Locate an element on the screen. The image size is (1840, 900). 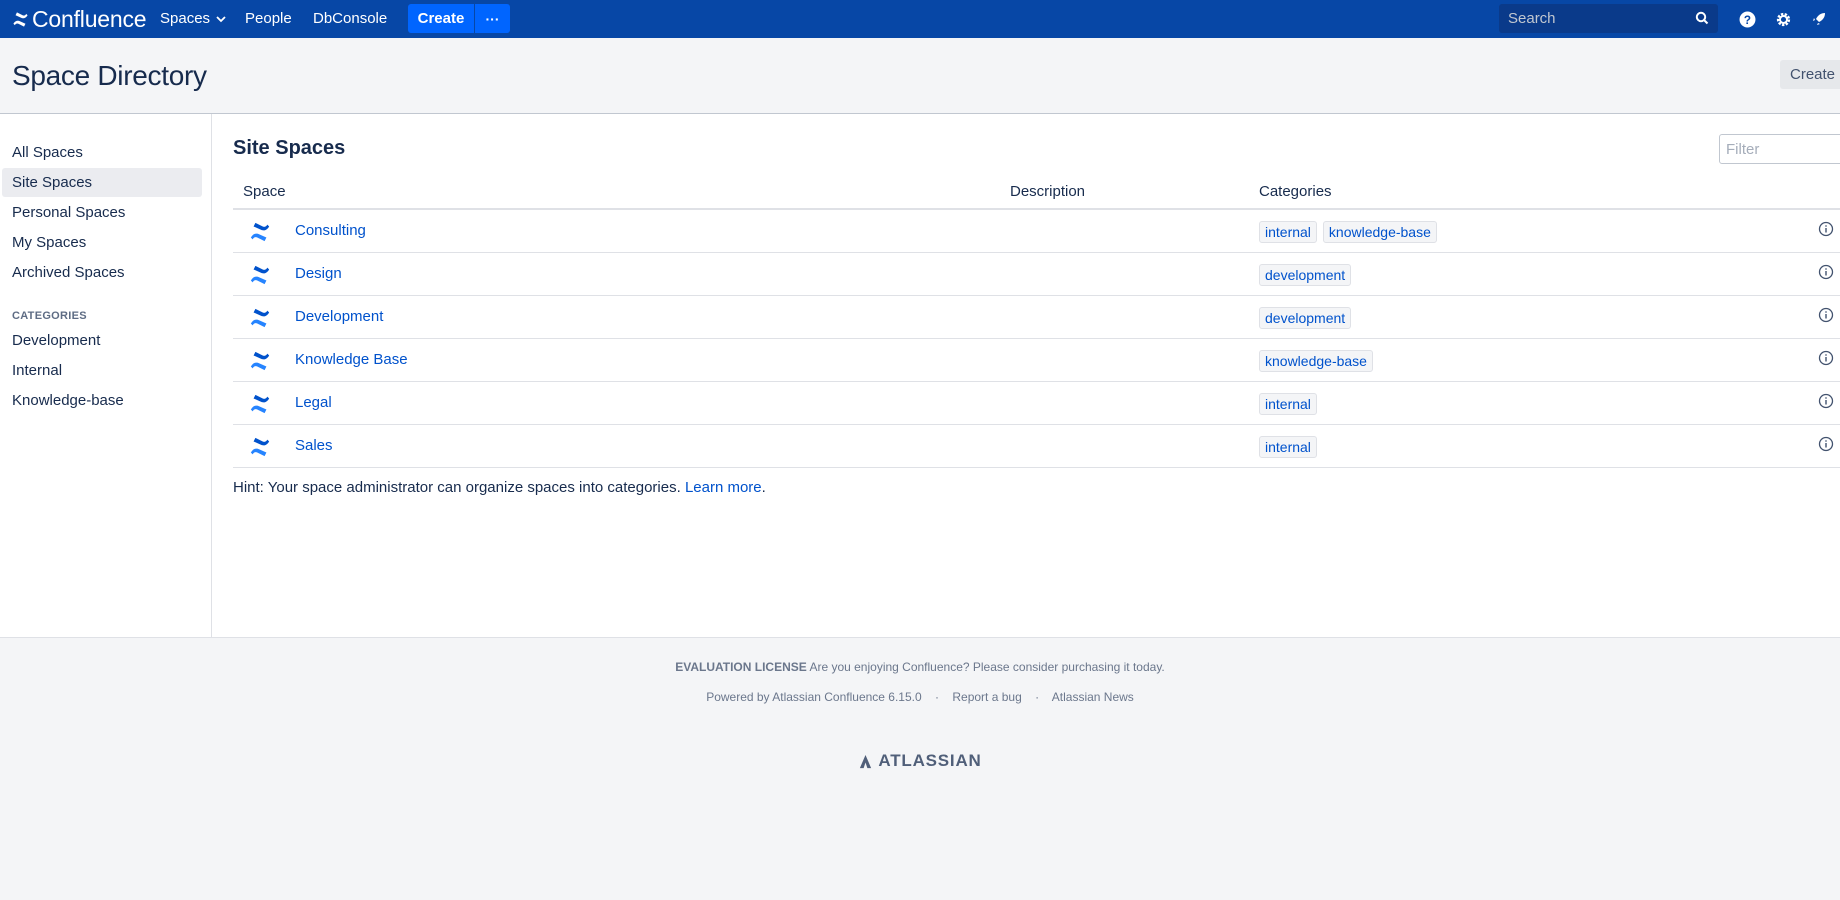
create-more-button: ··· is located at coordinates (492, 18).